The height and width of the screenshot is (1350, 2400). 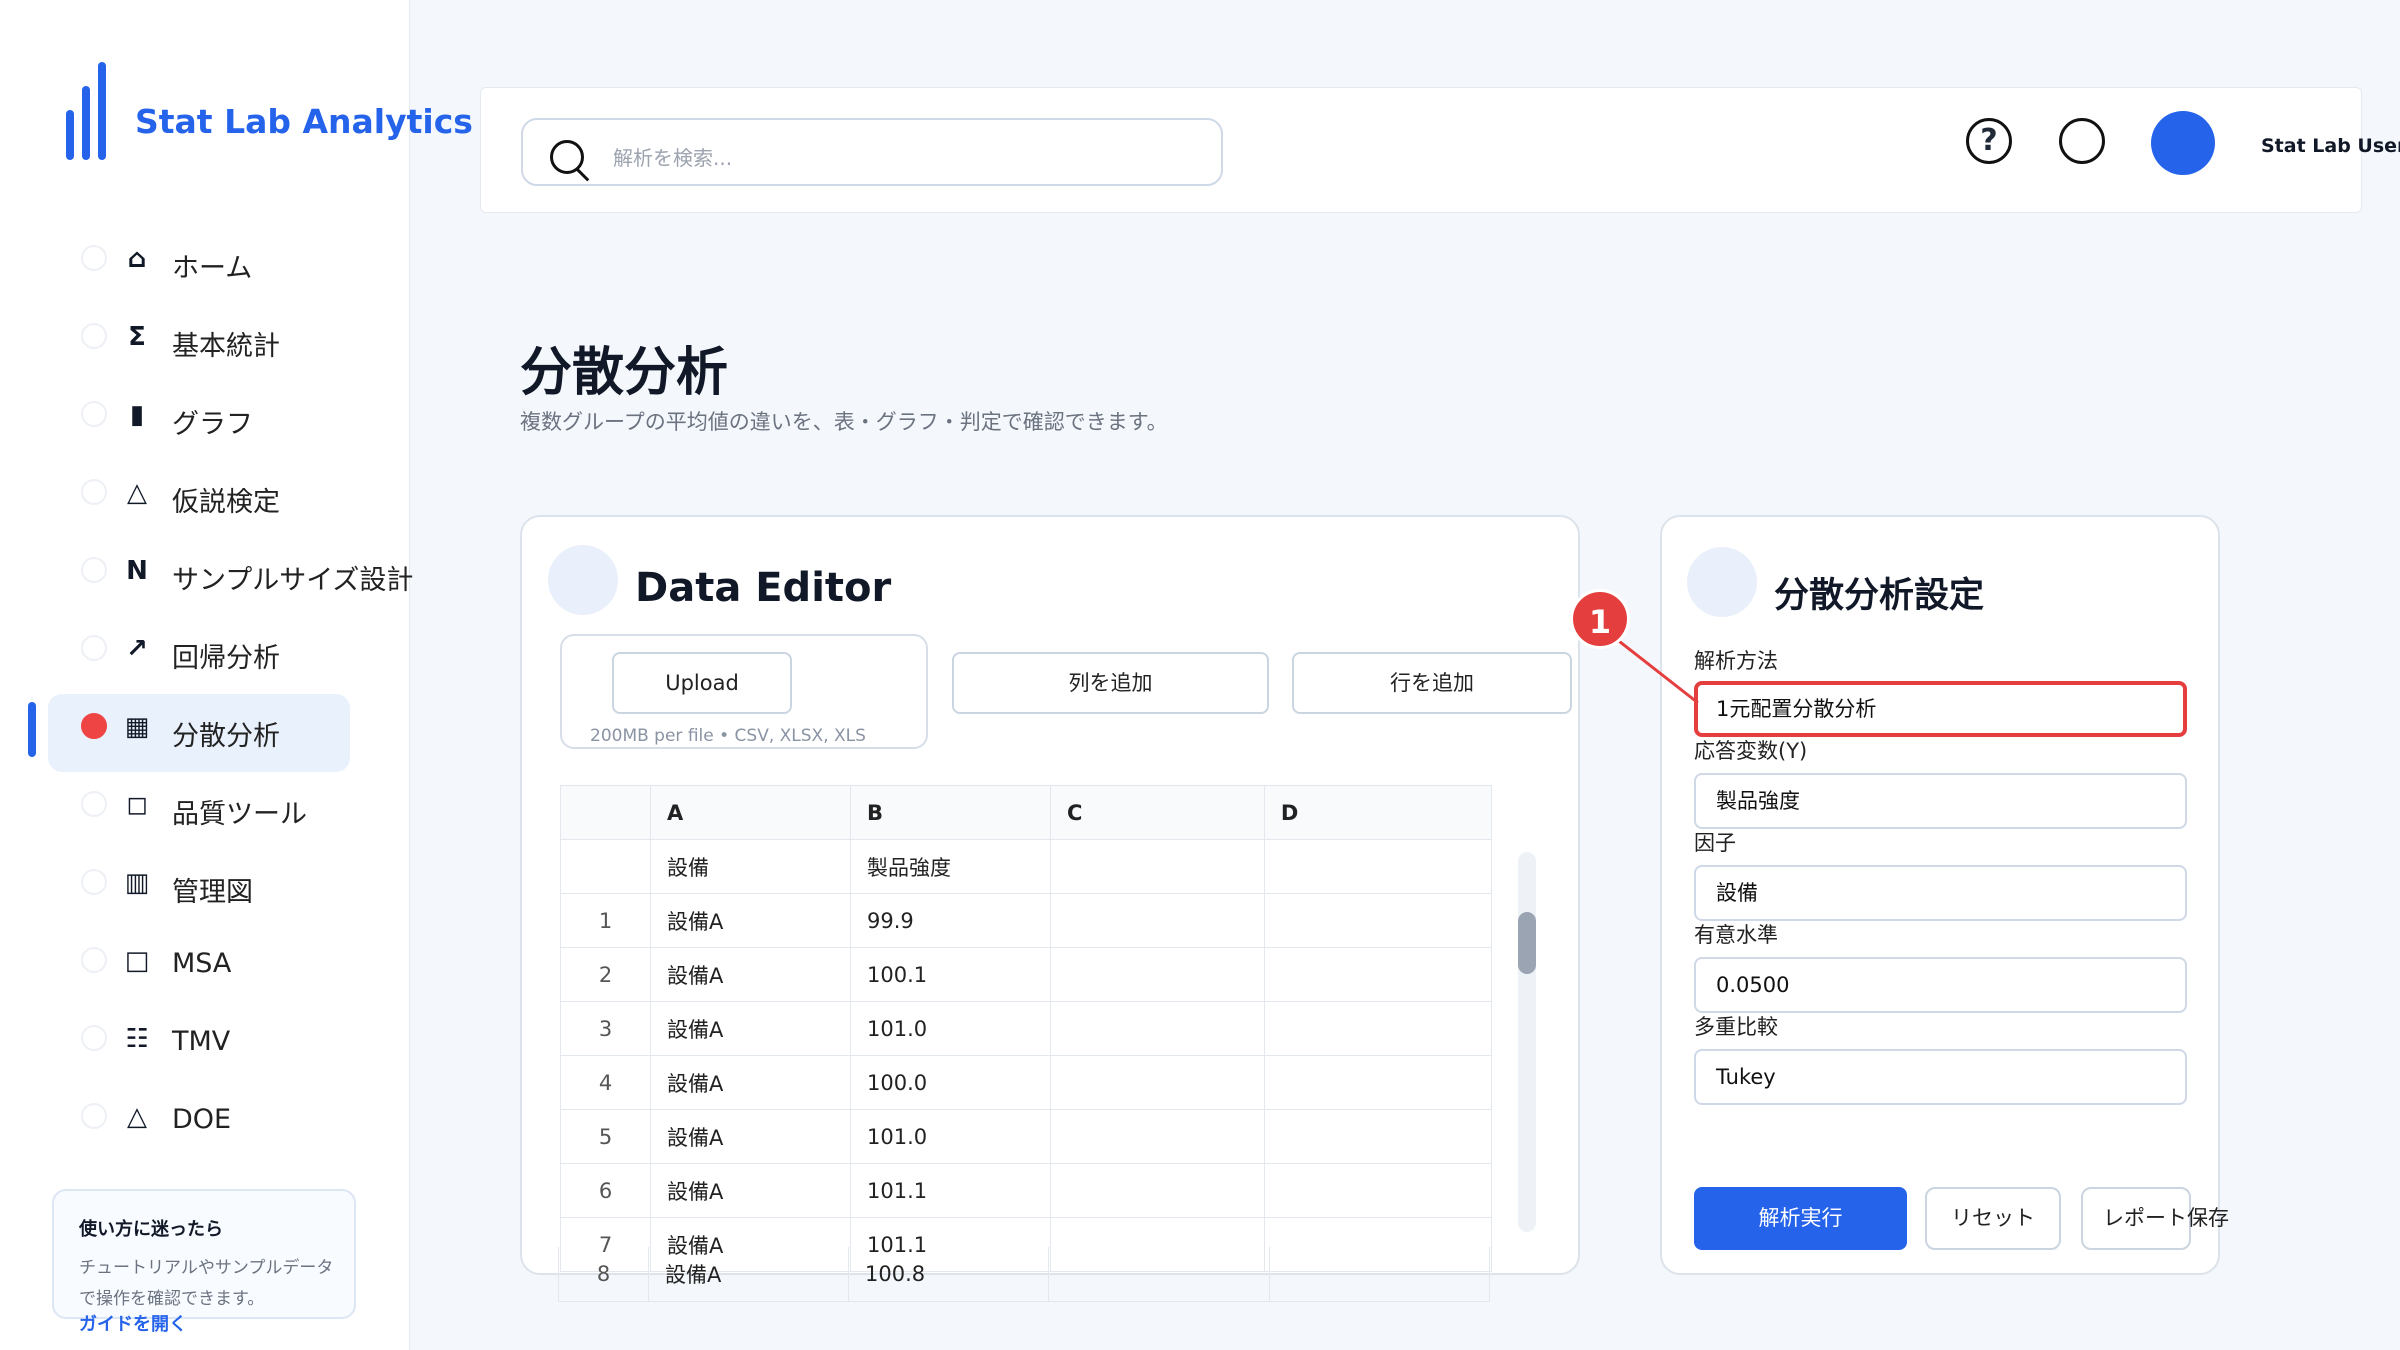 I want to click on app-logo: Stat Lab Analytics, so click(x=269, y=111).